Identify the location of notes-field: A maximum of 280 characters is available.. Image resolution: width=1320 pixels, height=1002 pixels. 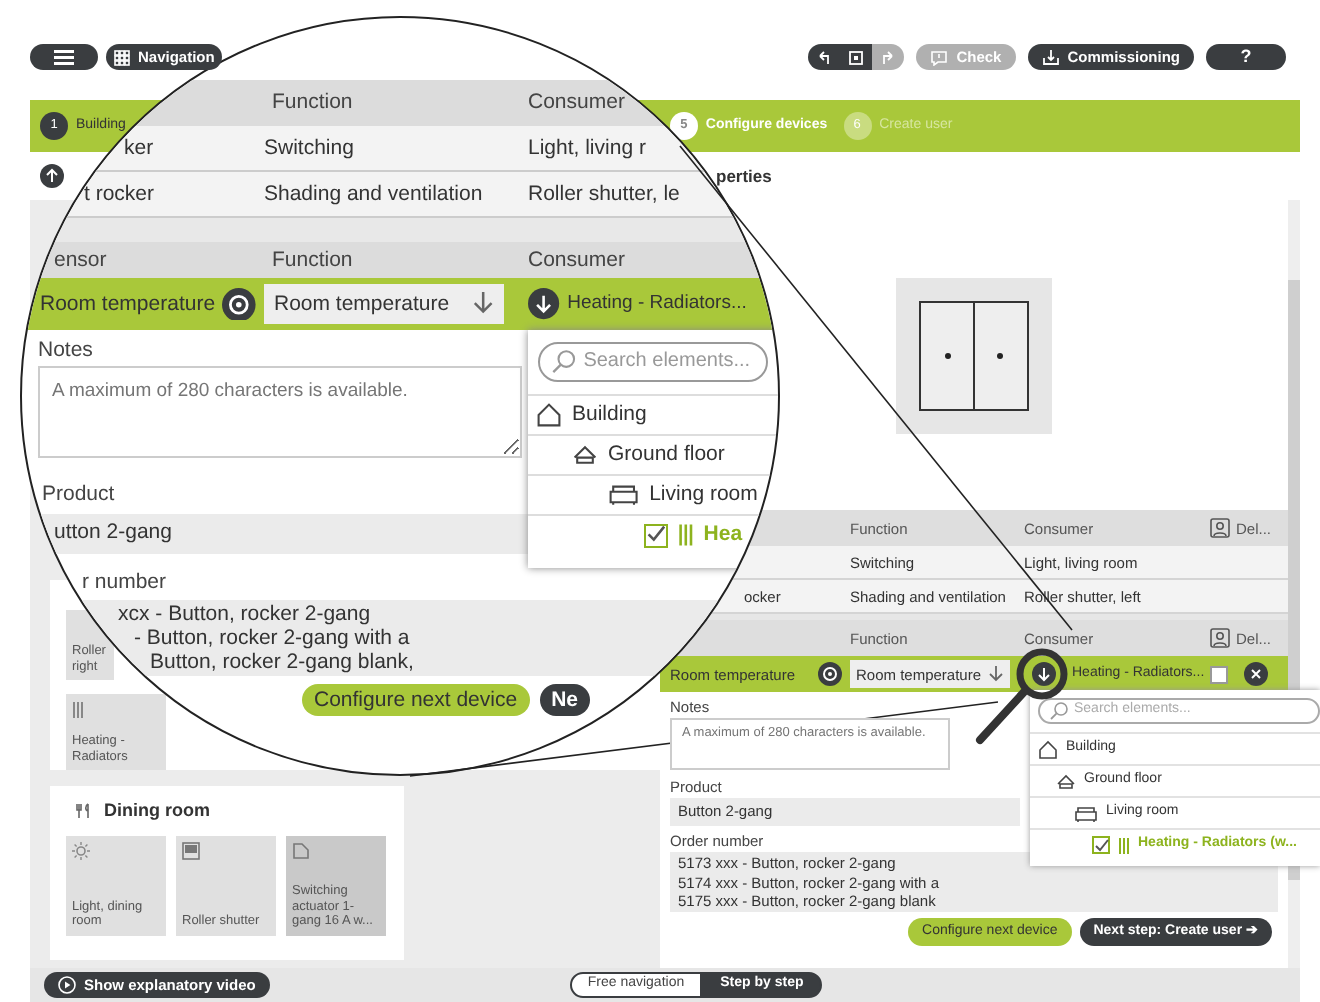
(280, 412).